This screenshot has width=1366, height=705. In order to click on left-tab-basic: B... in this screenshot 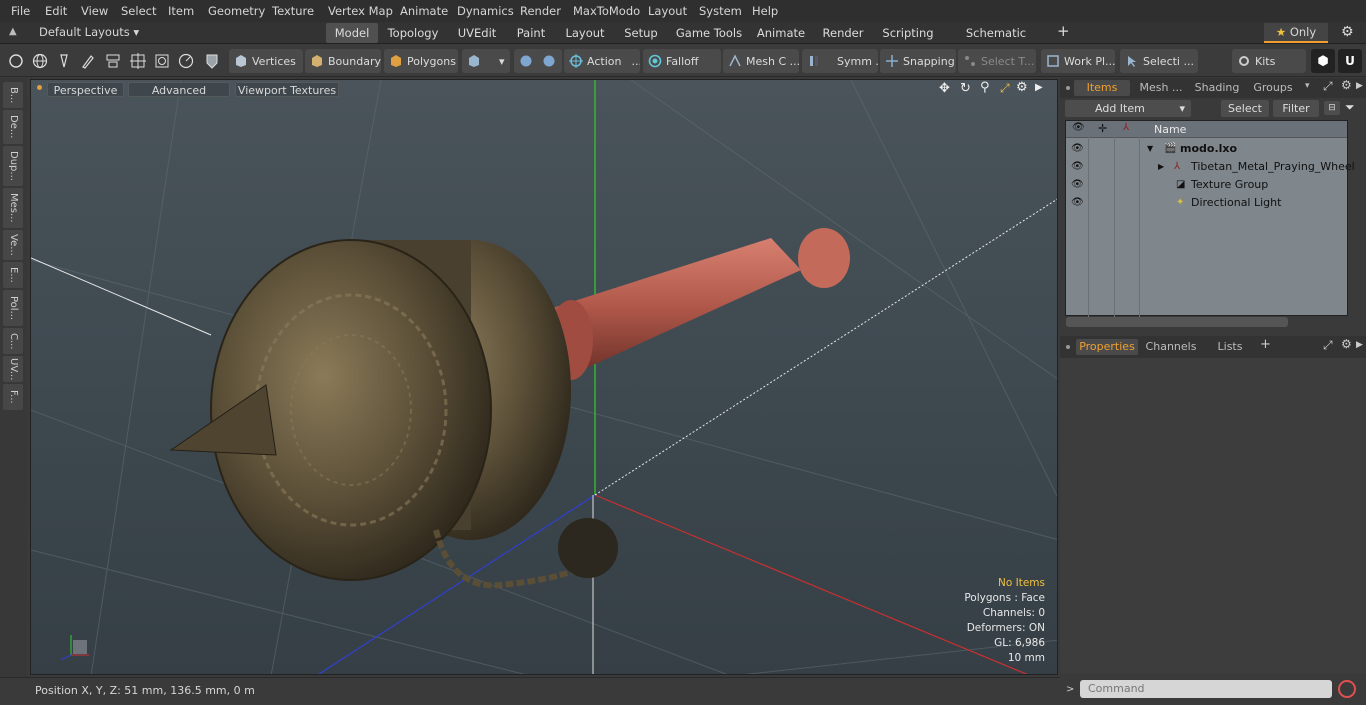, I will do `click(13, 95)`.